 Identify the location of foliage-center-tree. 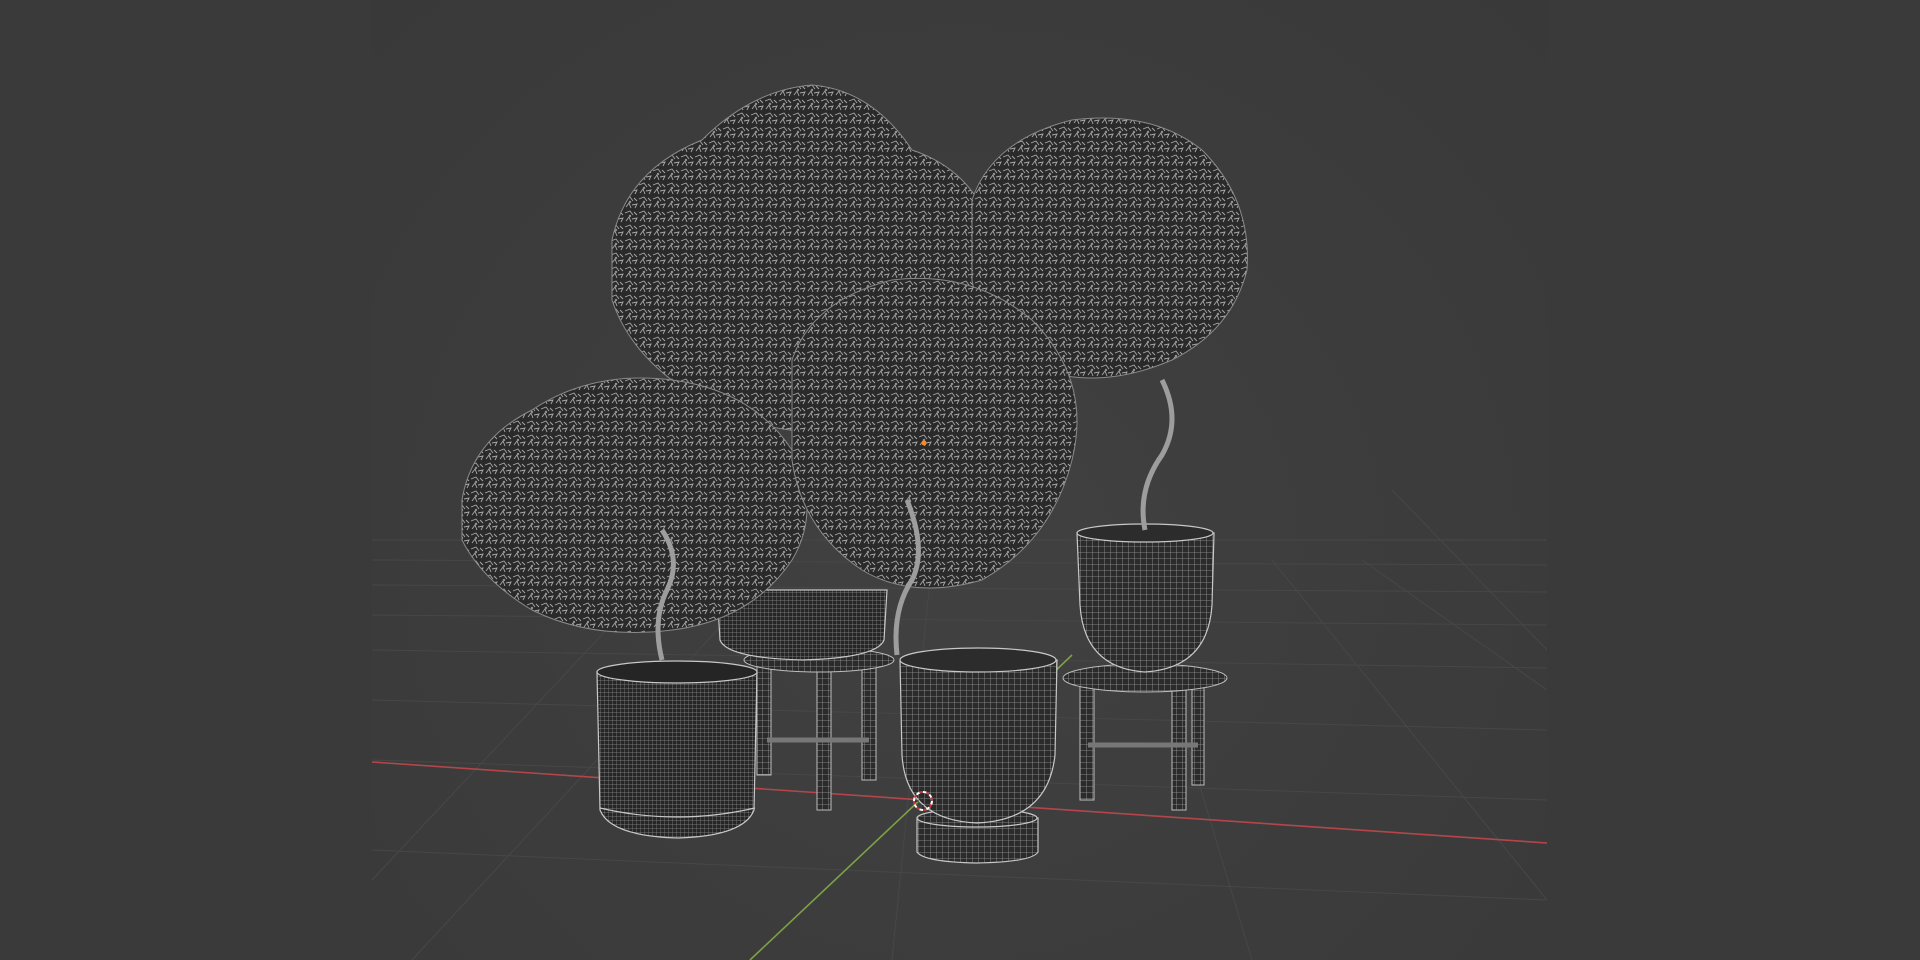
(934, 433).